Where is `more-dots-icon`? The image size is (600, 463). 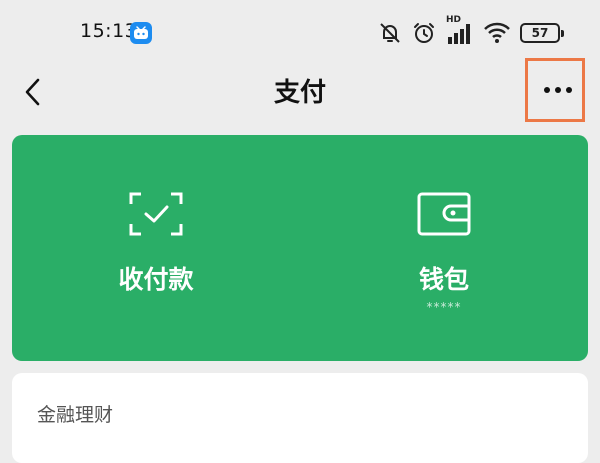 more-dots-icon is located at coordinates (558, 90).